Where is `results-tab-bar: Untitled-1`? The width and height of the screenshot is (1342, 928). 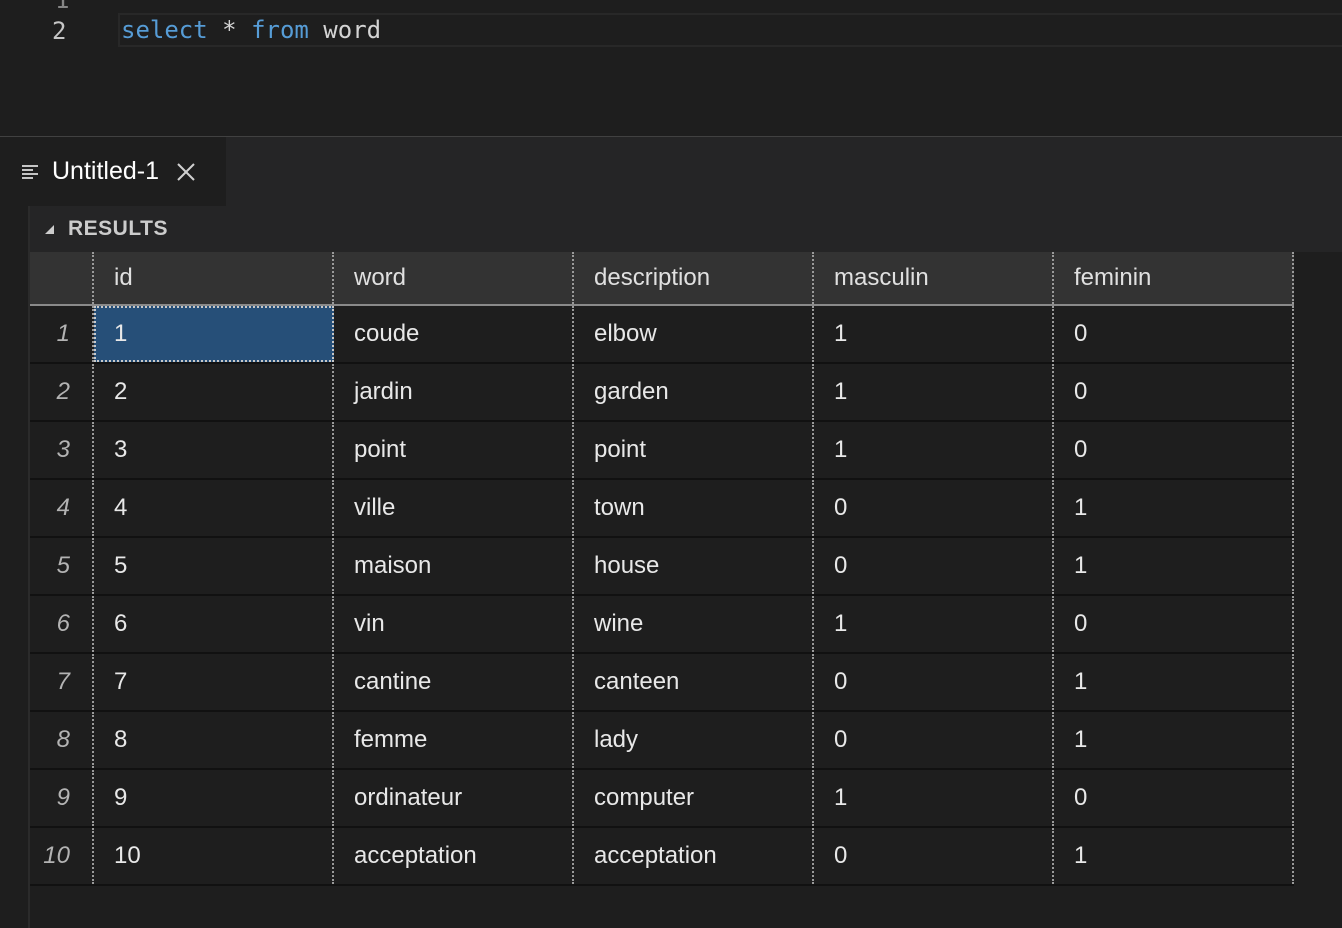
results-tab-bar: Untitled-1 is located at coordinates (671, 171).